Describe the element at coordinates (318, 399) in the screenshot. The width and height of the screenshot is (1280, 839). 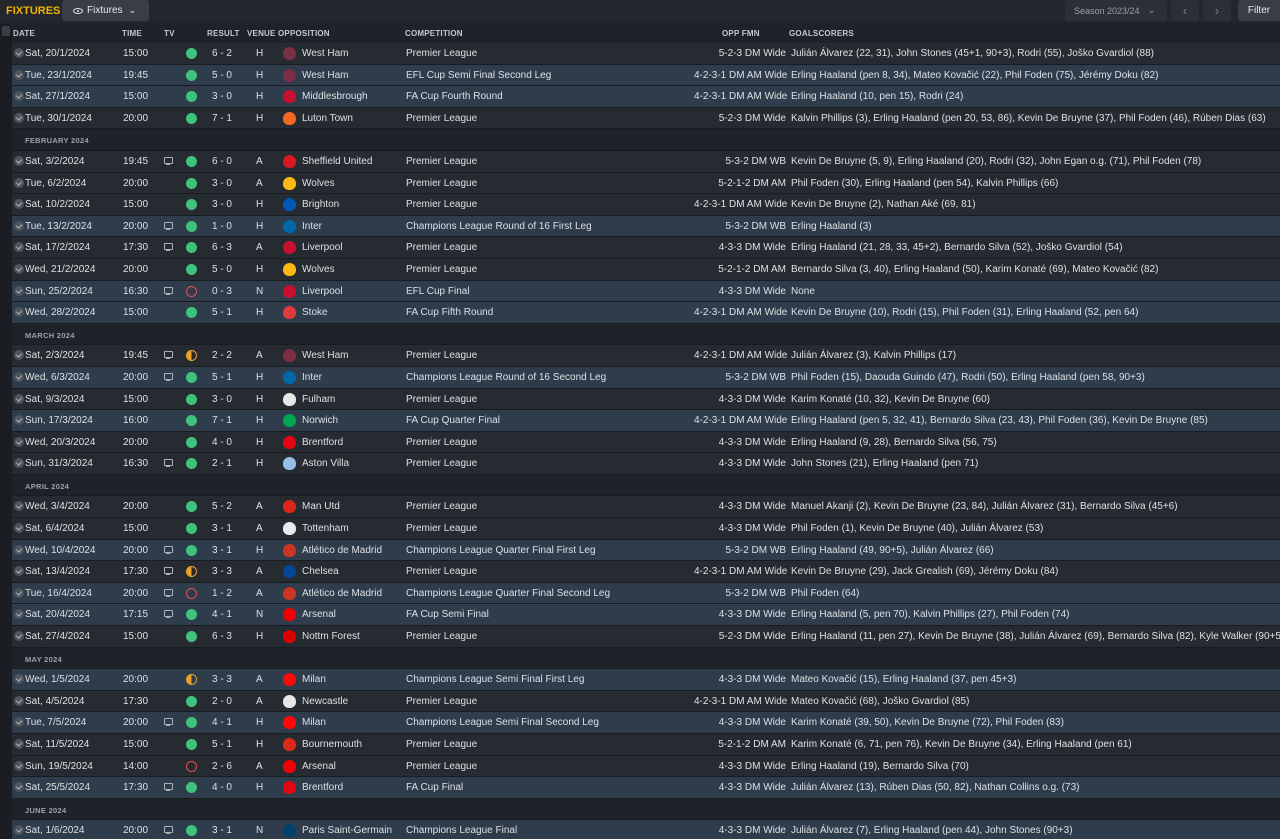
I see `opposition-link: Fulham` at that location.